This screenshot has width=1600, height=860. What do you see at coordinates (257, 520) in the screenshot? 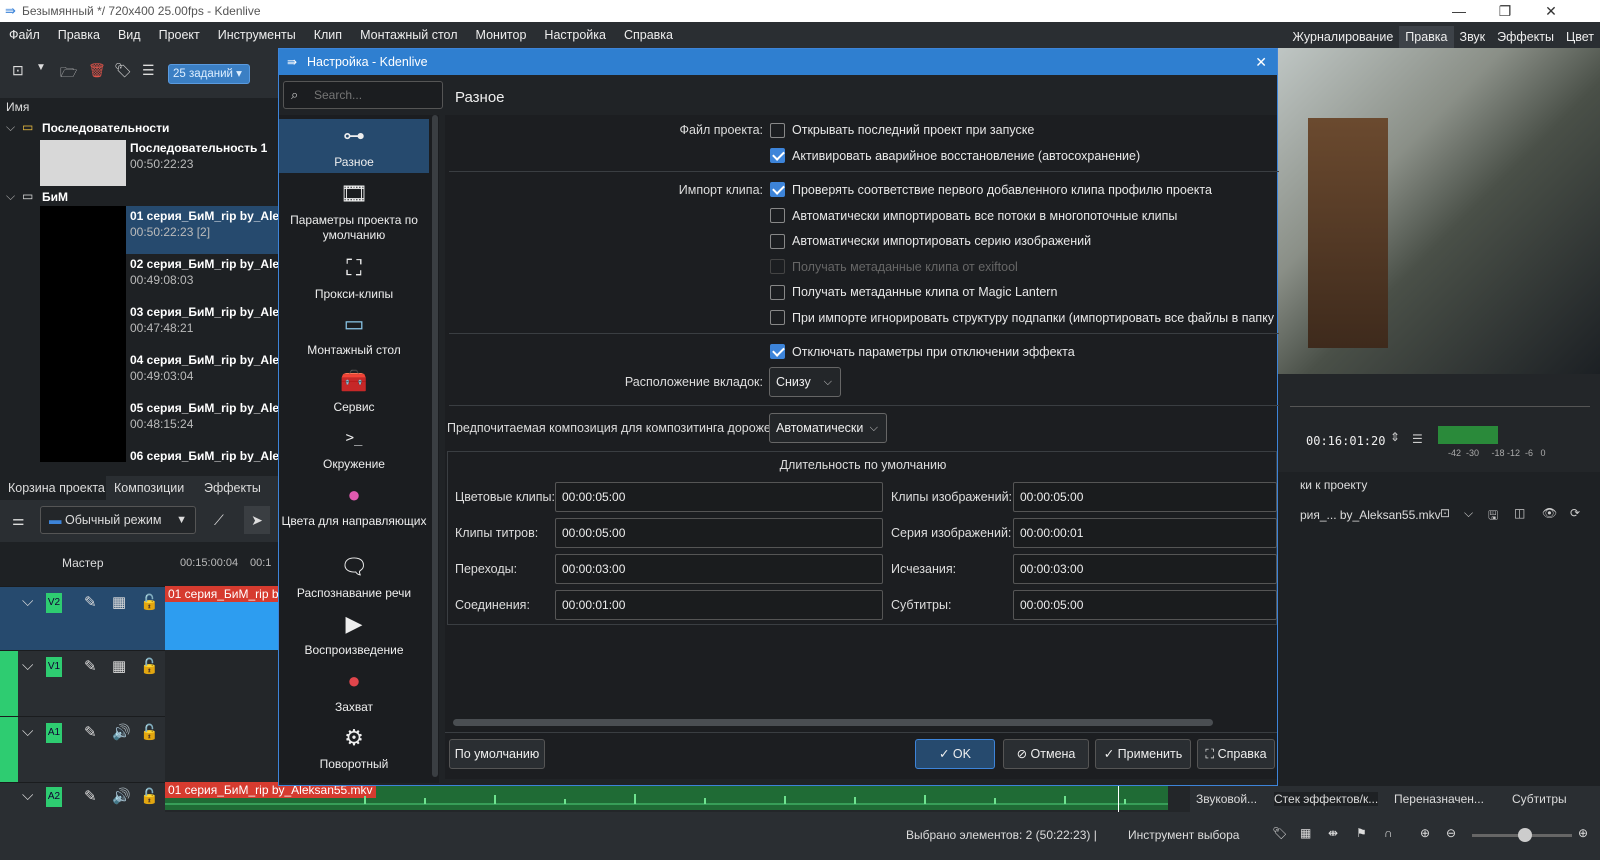
I see `select-tool-icon: ➤` at bounding box center [257, 520].